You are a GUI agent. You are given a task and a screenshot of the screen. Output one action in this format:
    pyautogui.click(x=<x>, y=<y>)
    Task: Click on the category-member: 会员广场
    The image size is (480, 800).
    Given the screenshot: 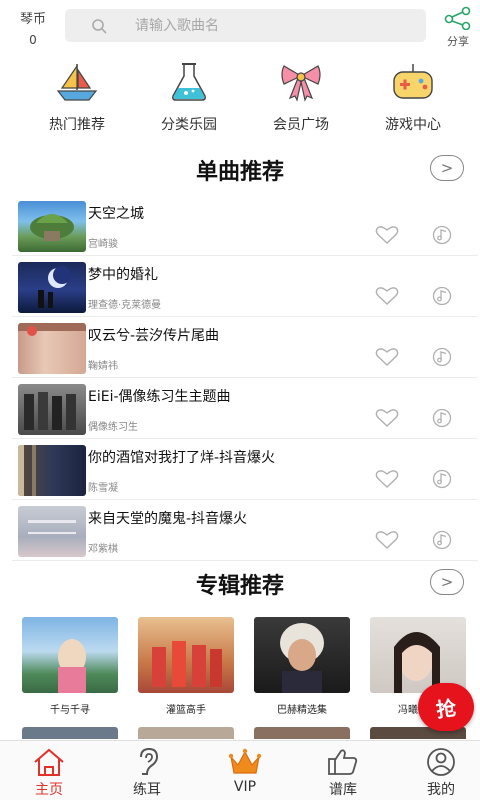 What is the action you would take?
    pyautogui.click(x=301, y=97)
    